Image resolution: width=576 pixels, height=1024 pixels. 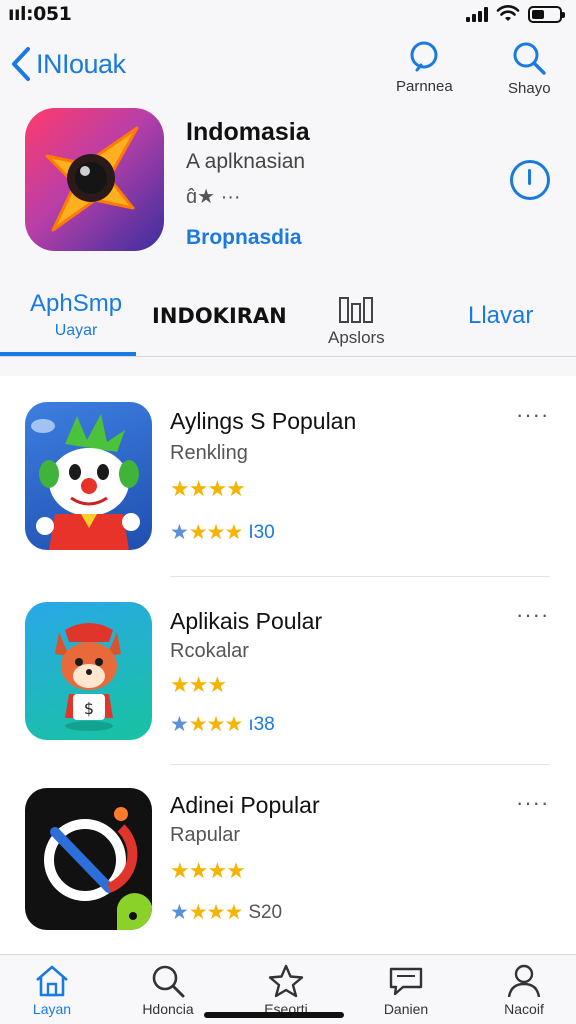 What do you see at coordinates (244, 238) in the screenshot?
I see `app-developer-link: Bropnasdia` at bounding box center [244, 238].